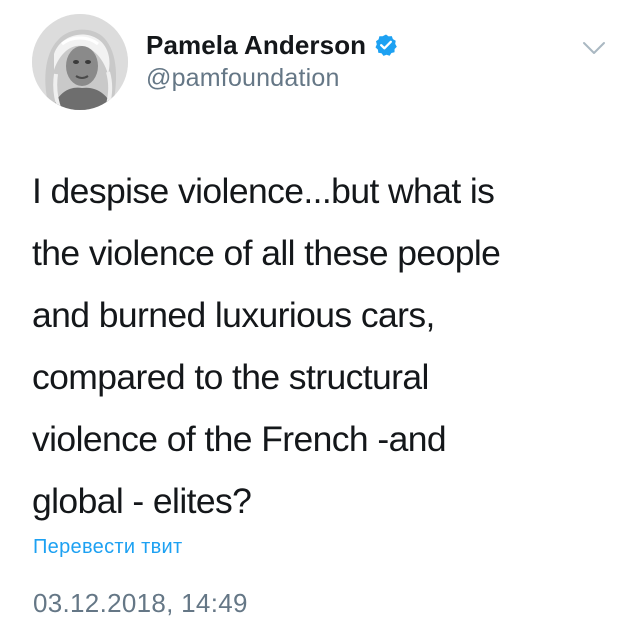  I want to click on tweet-text-line: and burned luxurious cars,, so click(233, 315).